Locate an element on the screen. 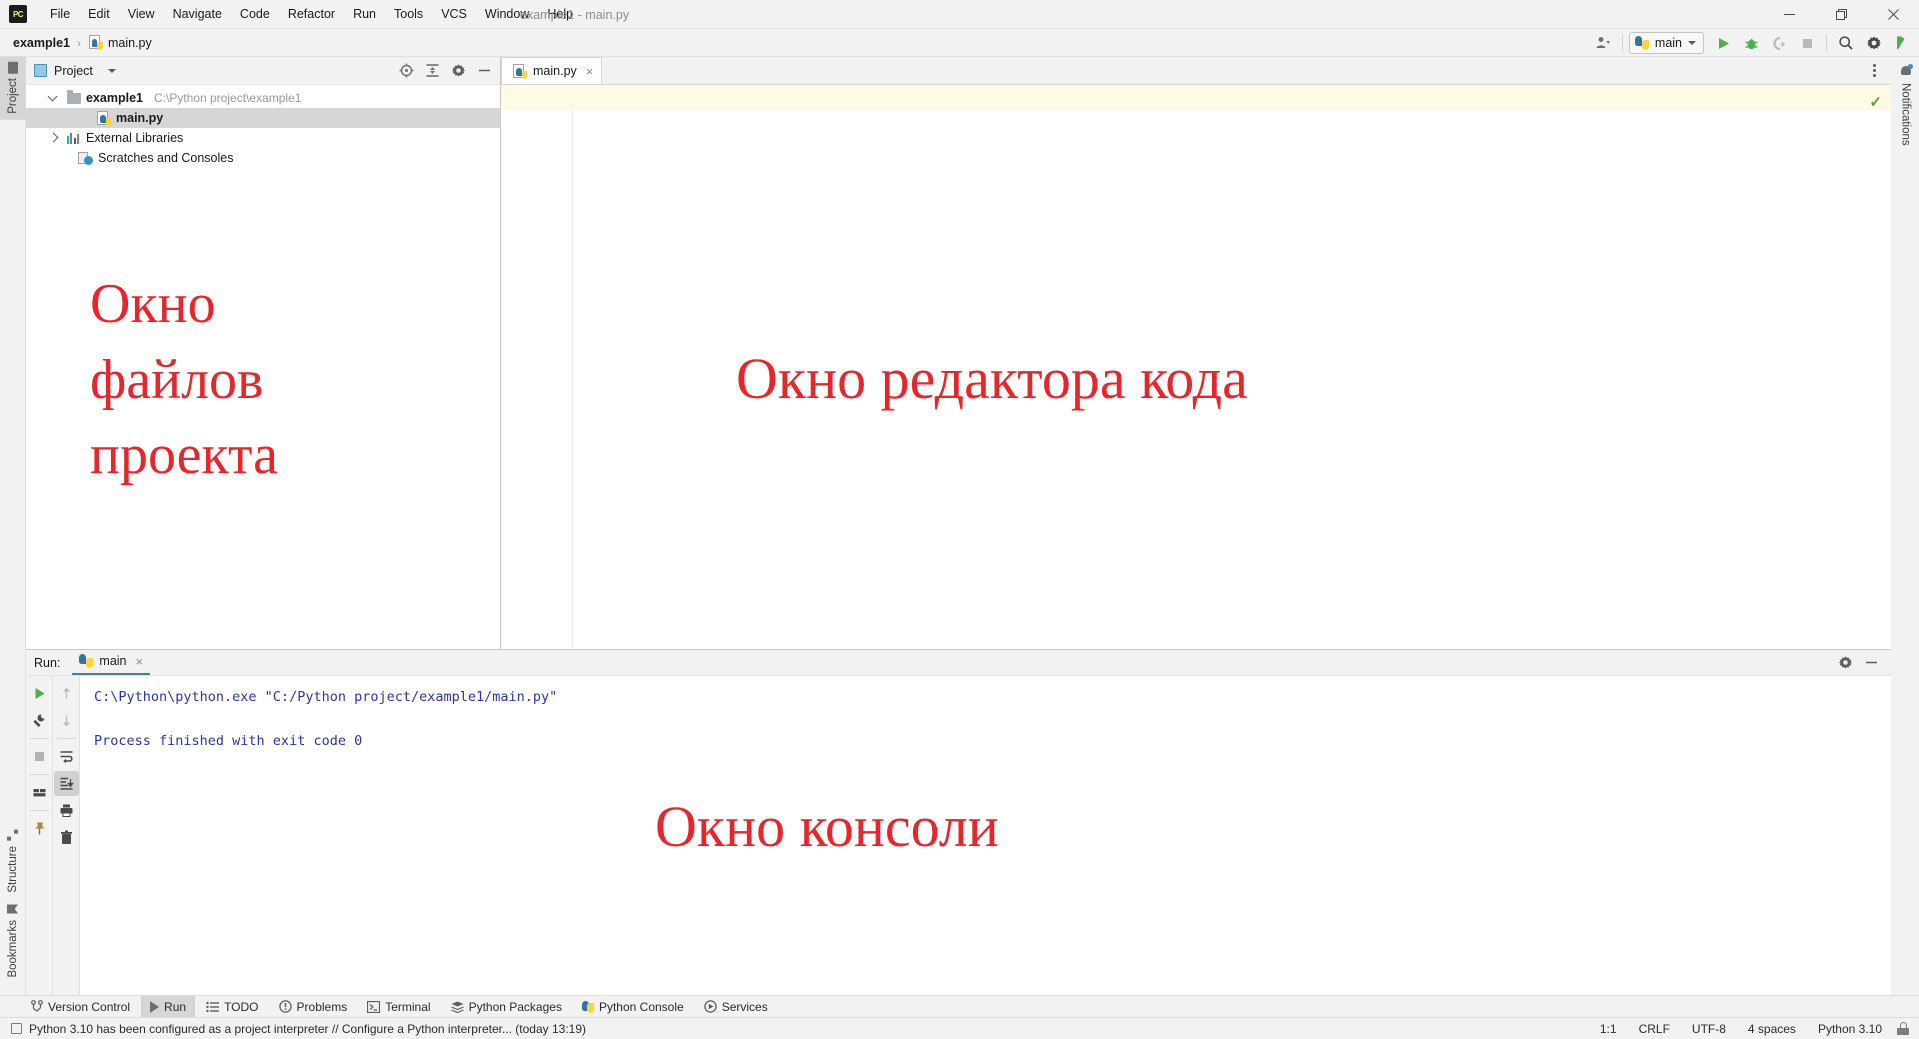  project-panel-actions is located at coordinates (447, 71).